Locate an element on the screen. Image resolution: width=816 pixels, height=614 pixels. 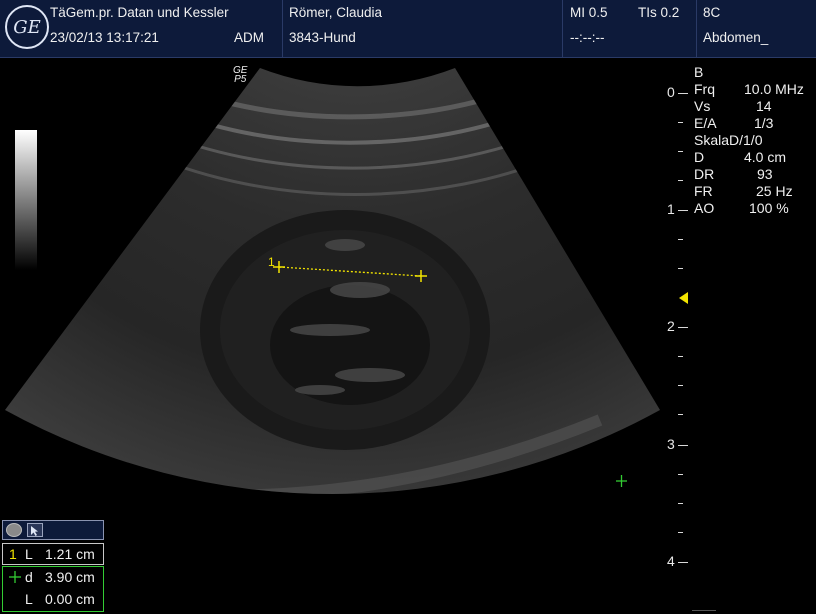
bright-echo is located at coordinates (330, 532).